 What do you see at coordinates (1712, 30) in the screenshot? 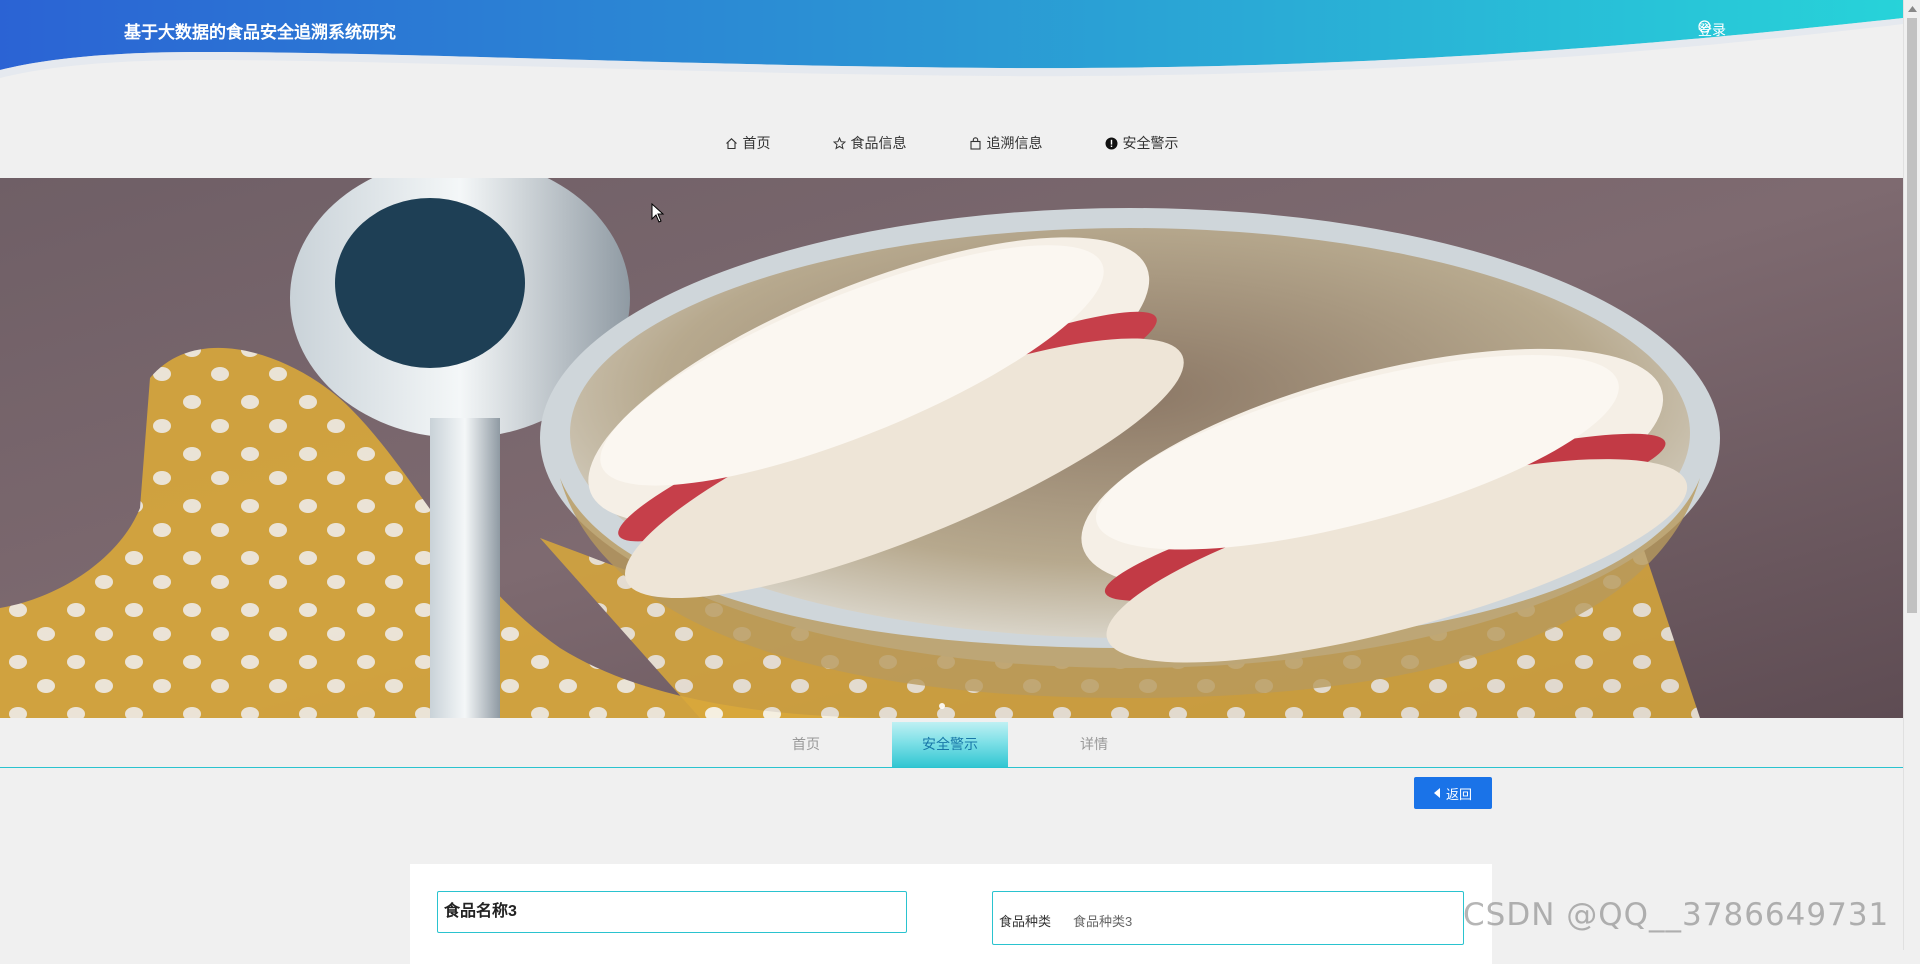
I see `login-link: 登录` at bounding box center [1712, 30].